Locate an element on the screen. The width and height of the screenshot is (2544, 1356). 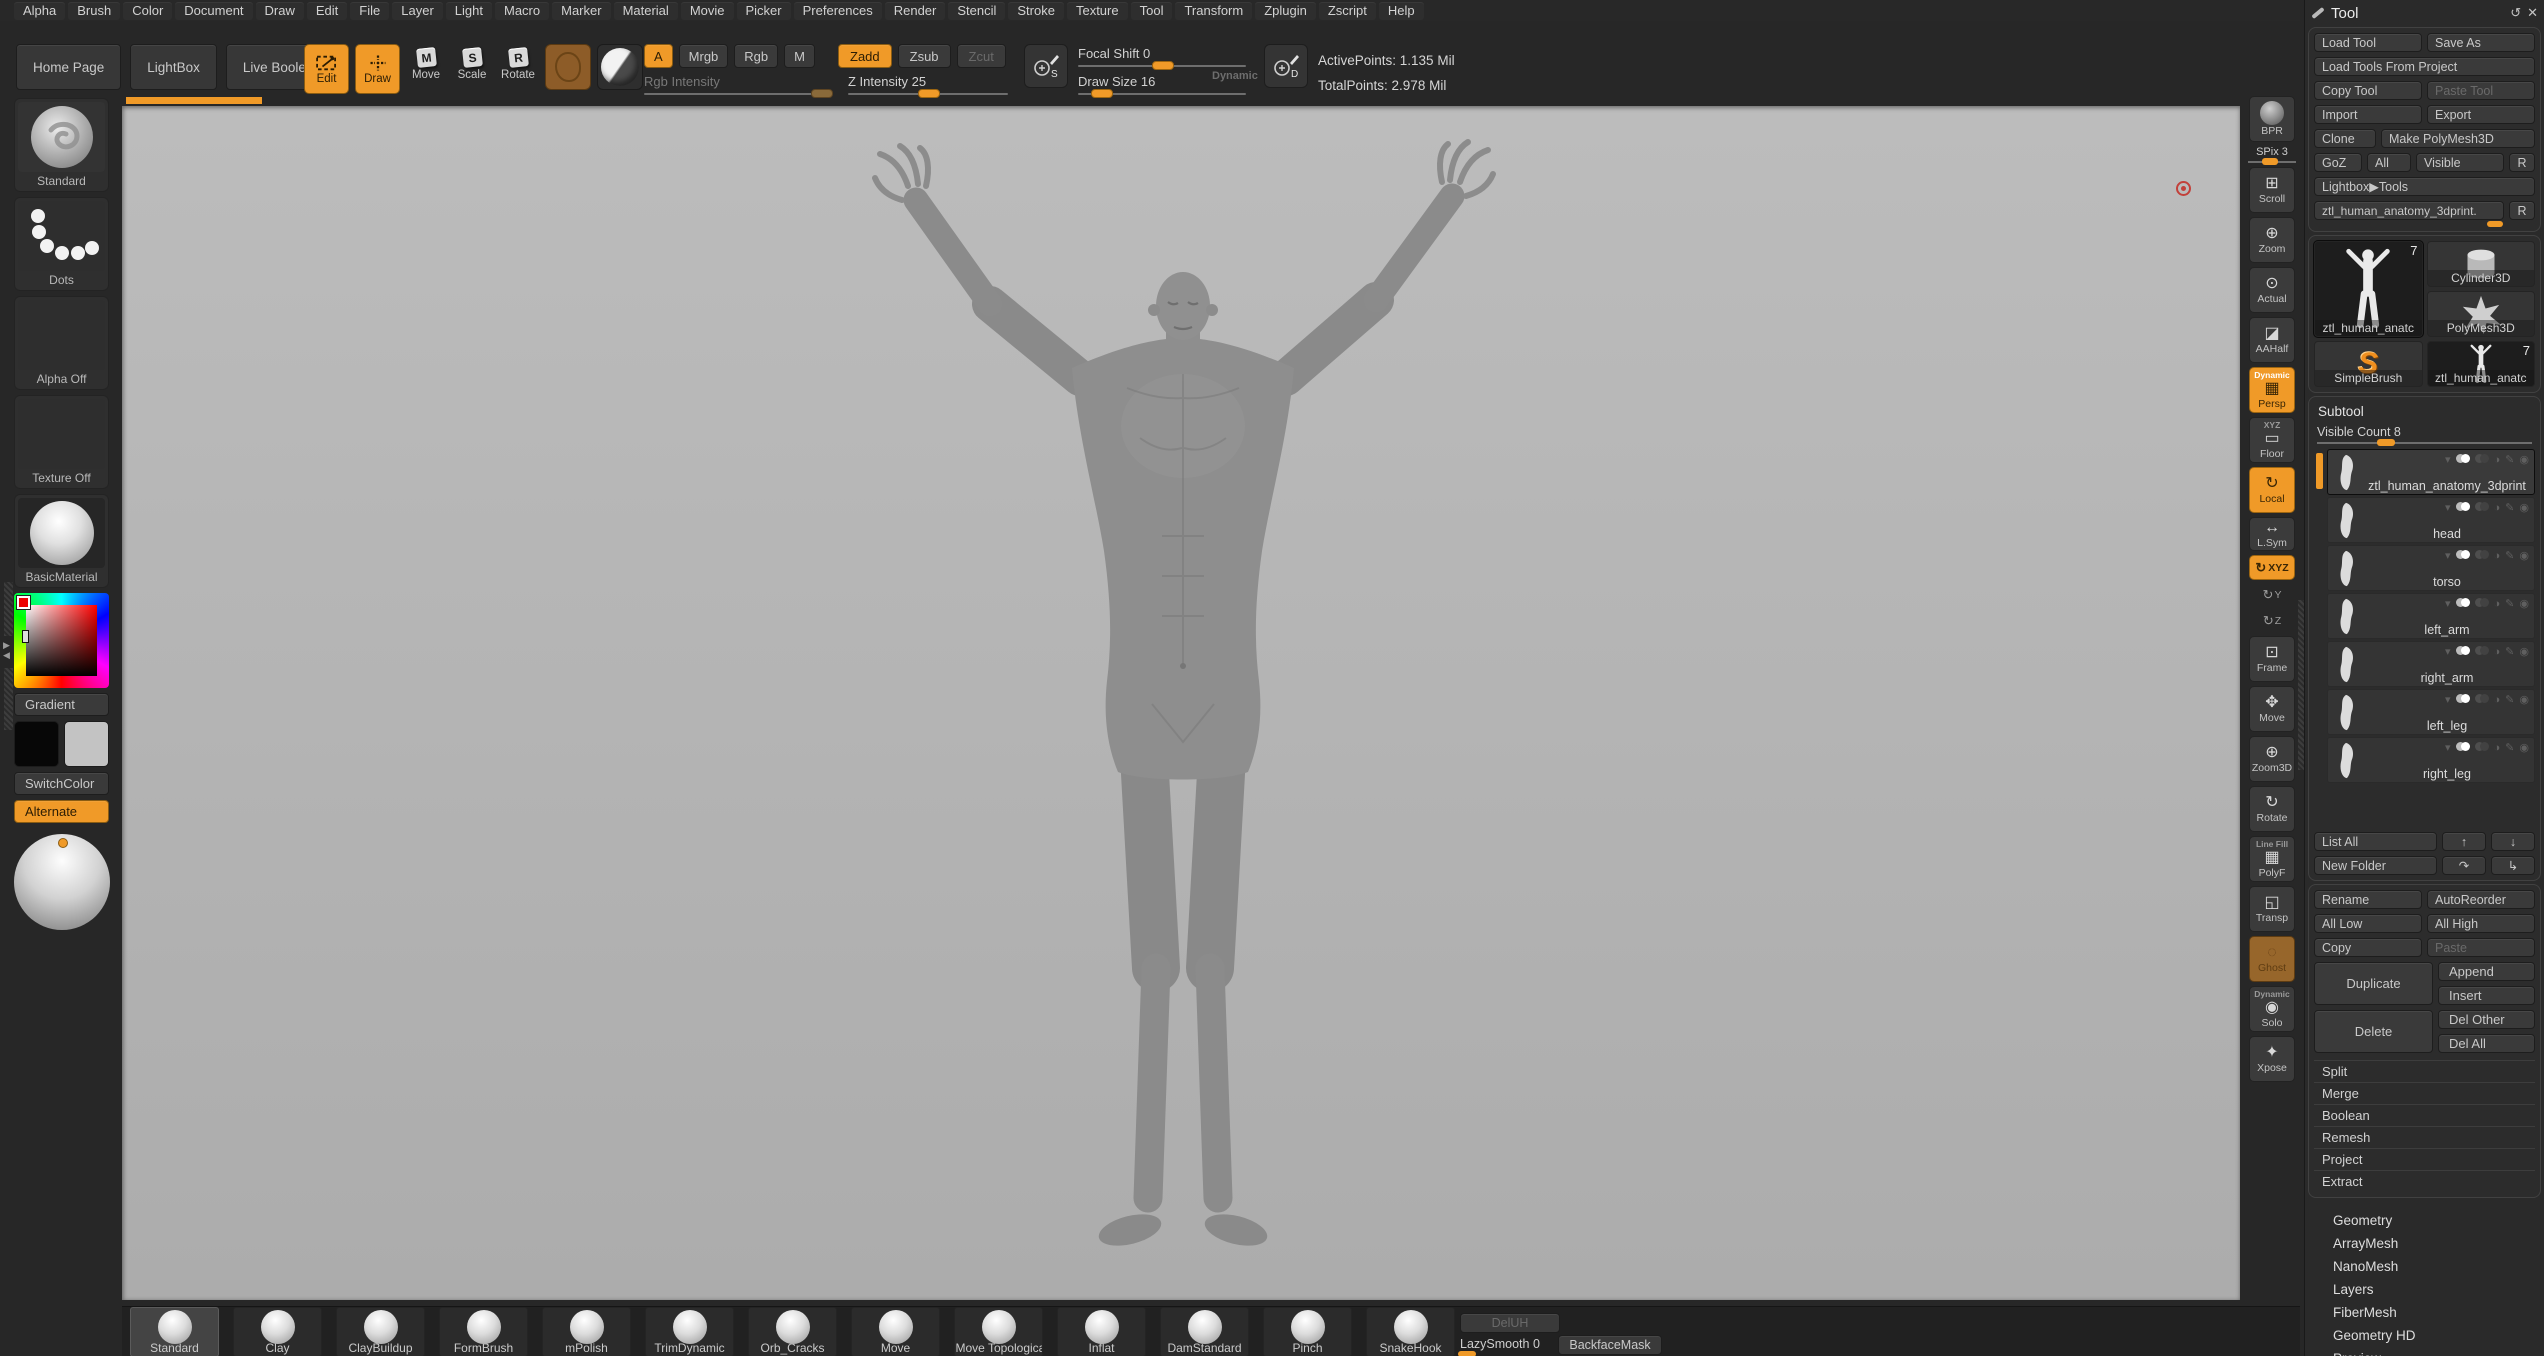
load-tools-from-project-button: Load Tools From Project is located at coordinates (2424, 66).